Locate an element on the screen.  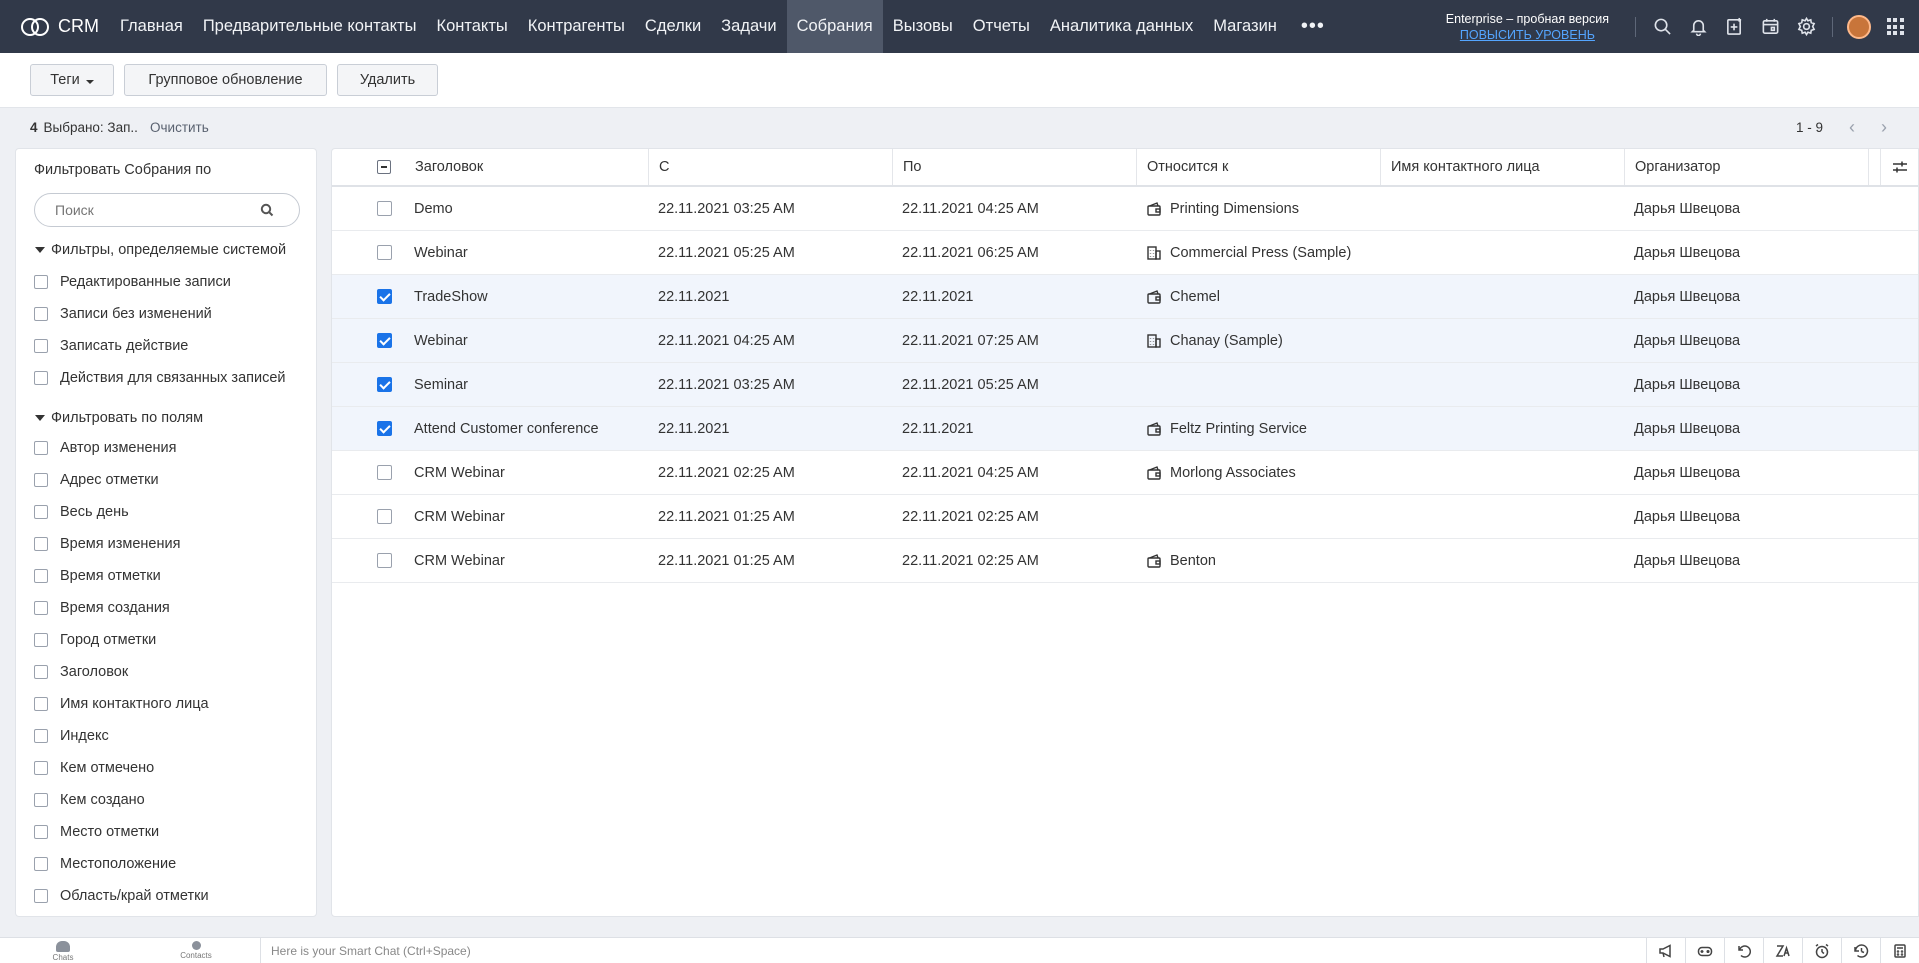
system-filters-toggle: Фильтры, определяемые системой is located at coordinates (160, 250).